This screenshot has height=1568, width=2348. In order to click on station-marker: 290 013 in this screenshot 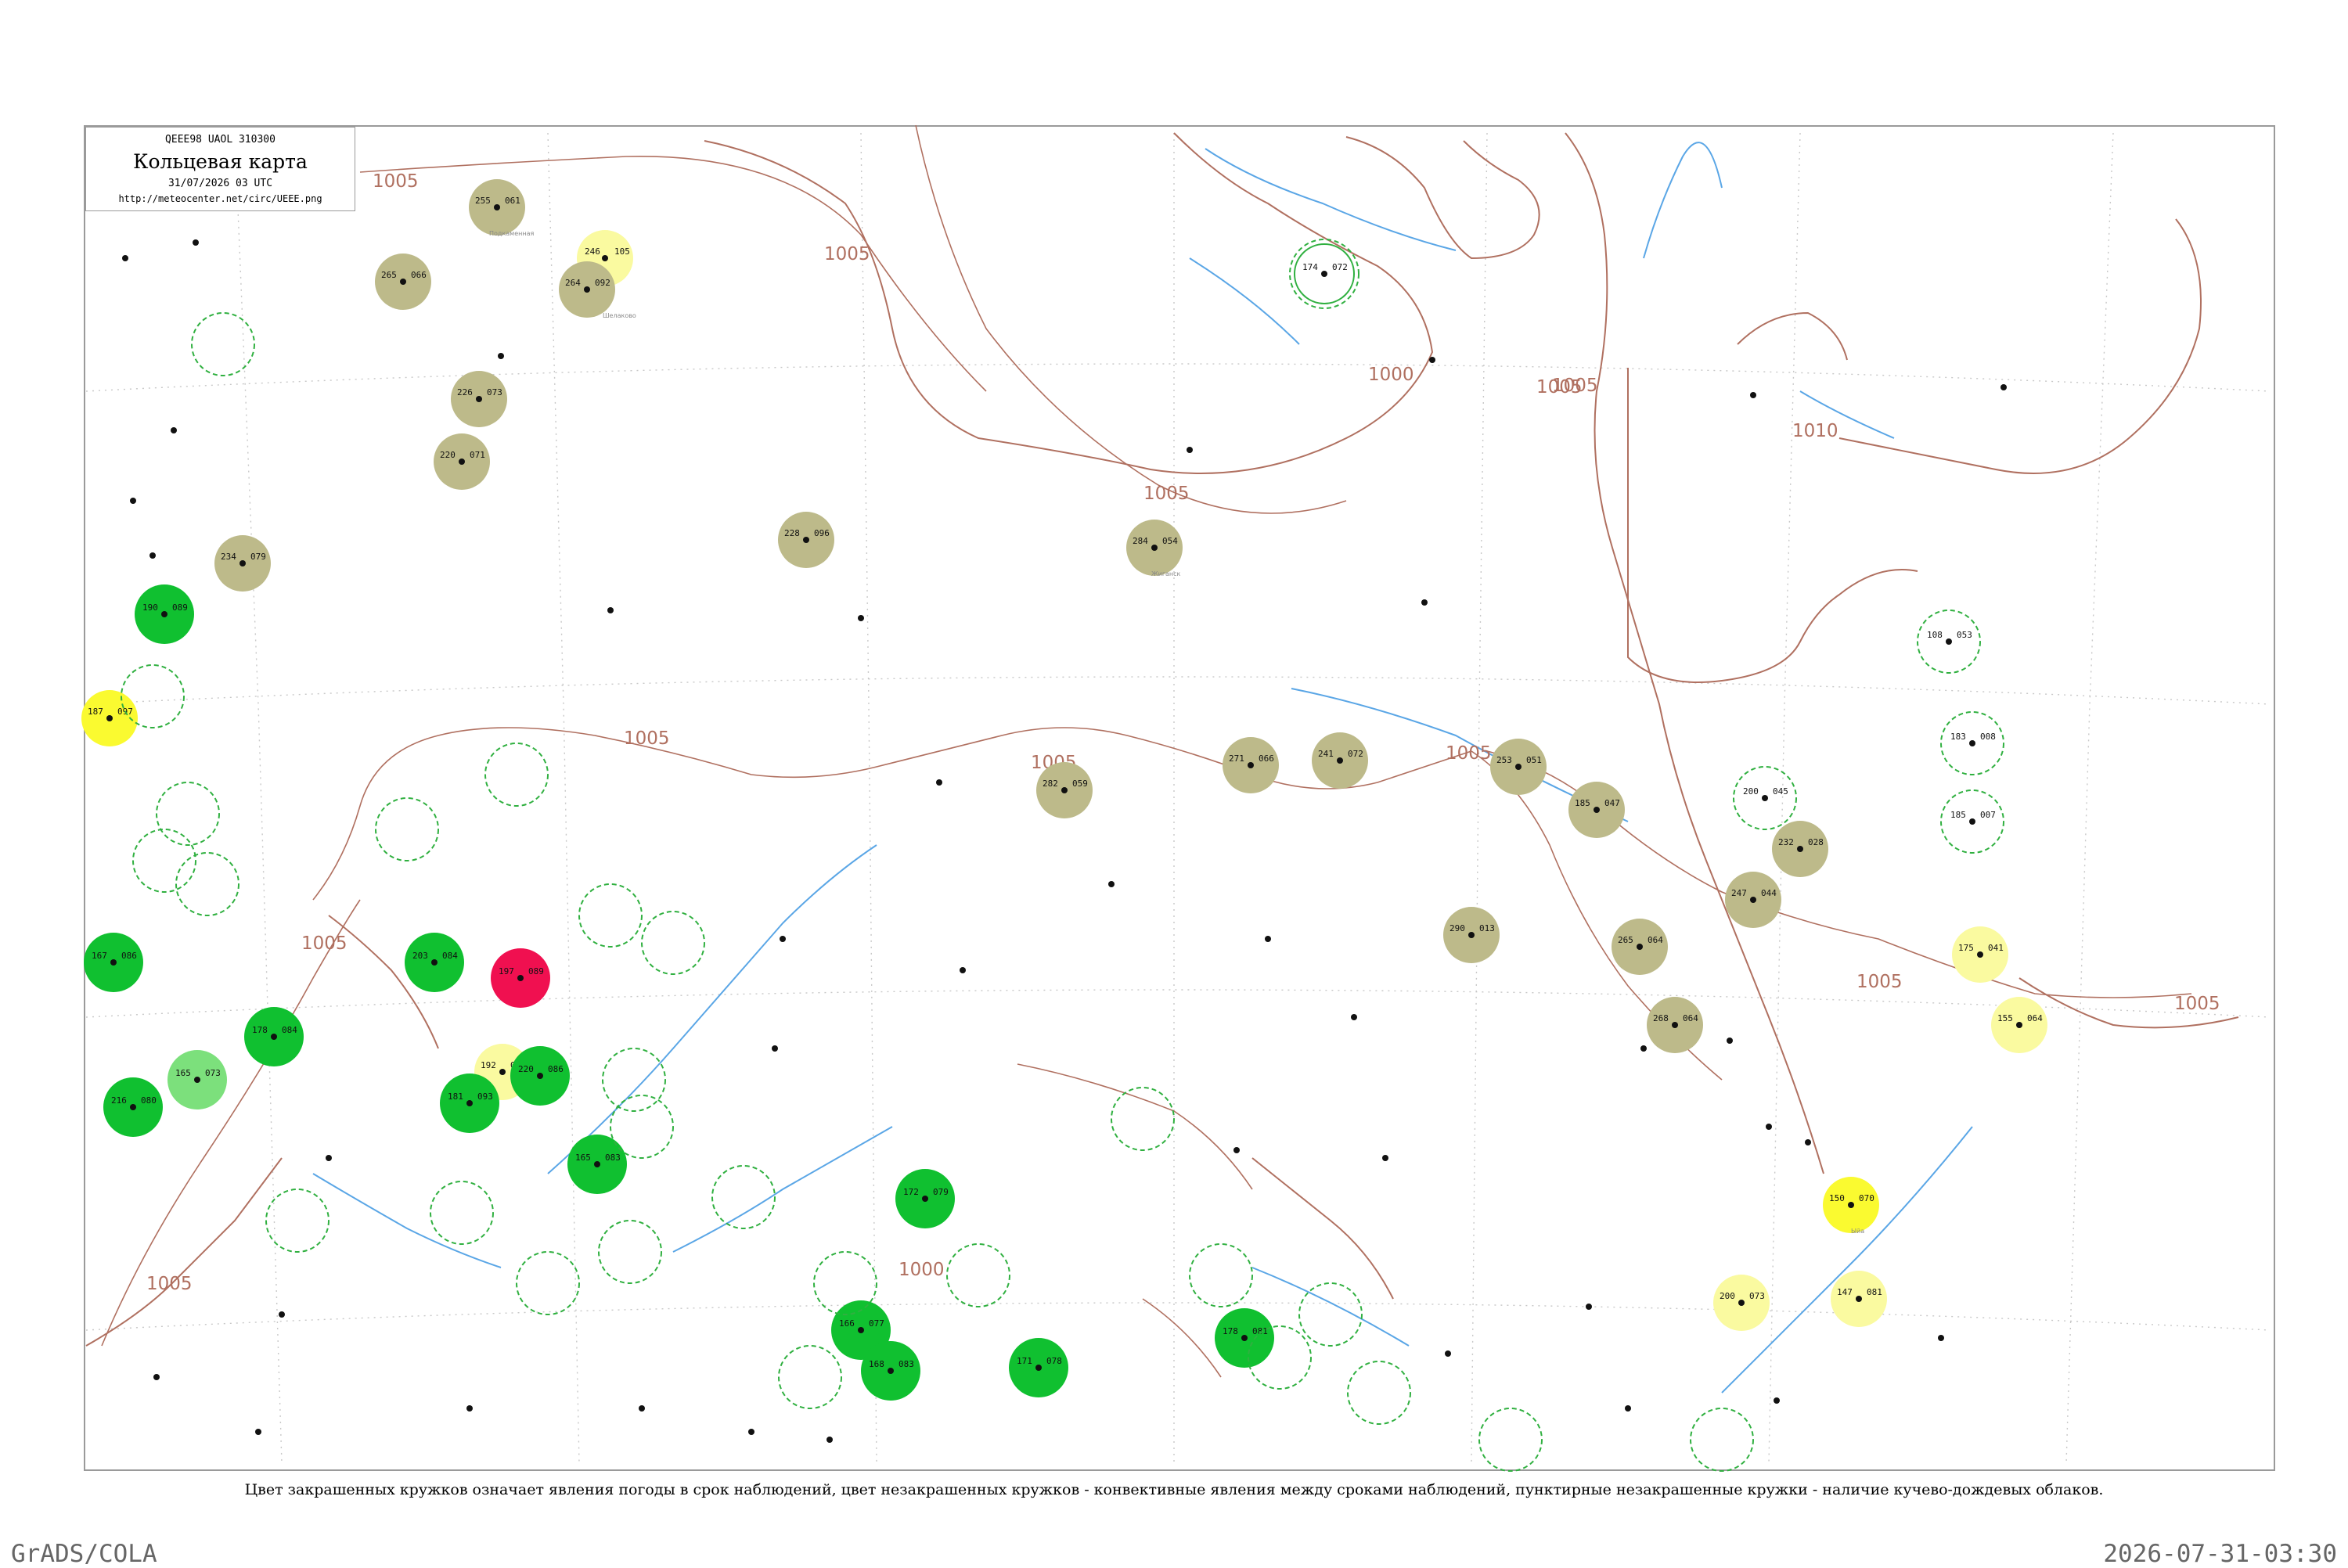, I will do `click(1471, 935)`.